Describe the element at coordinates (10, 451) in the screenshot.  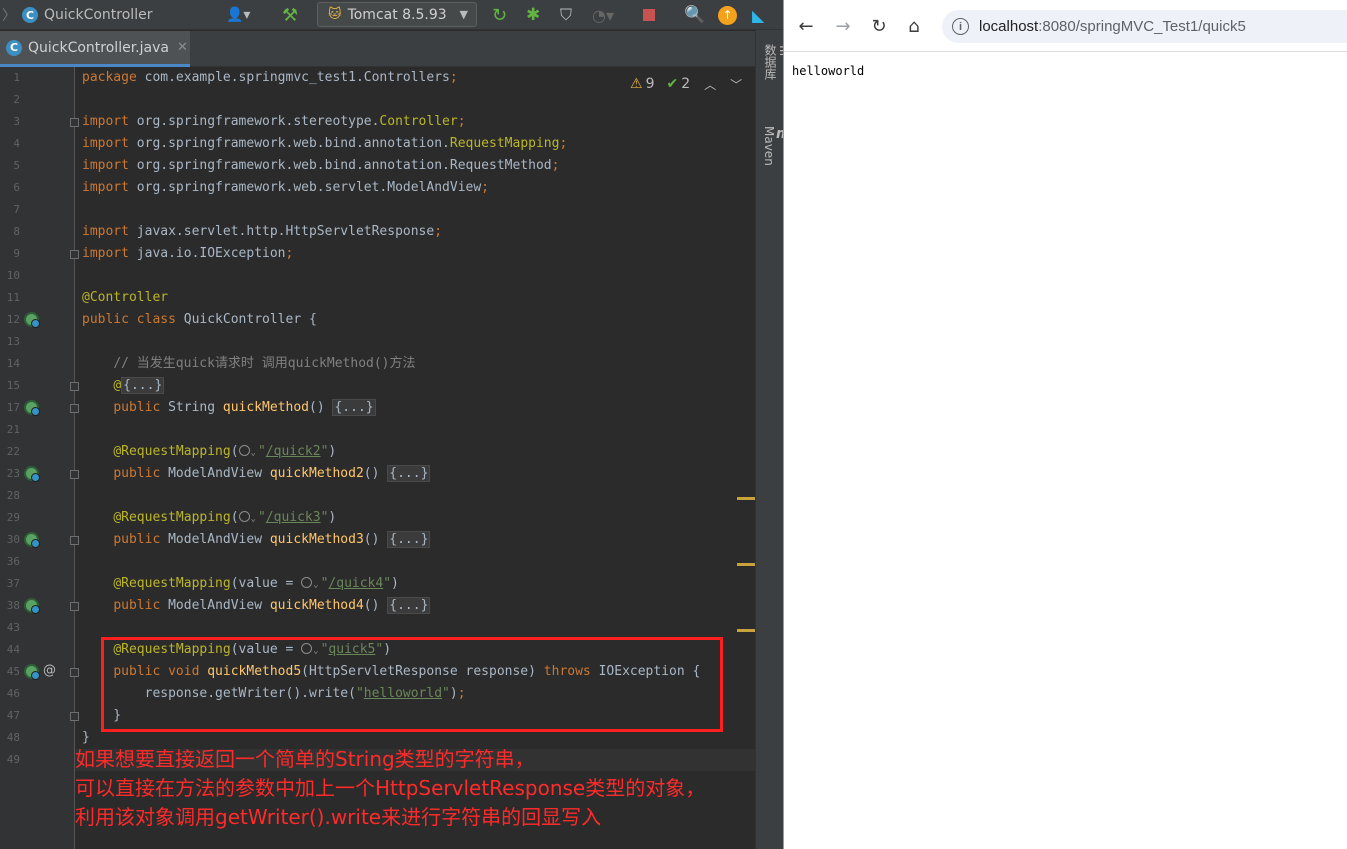
I see `line-number: 22` at that location.